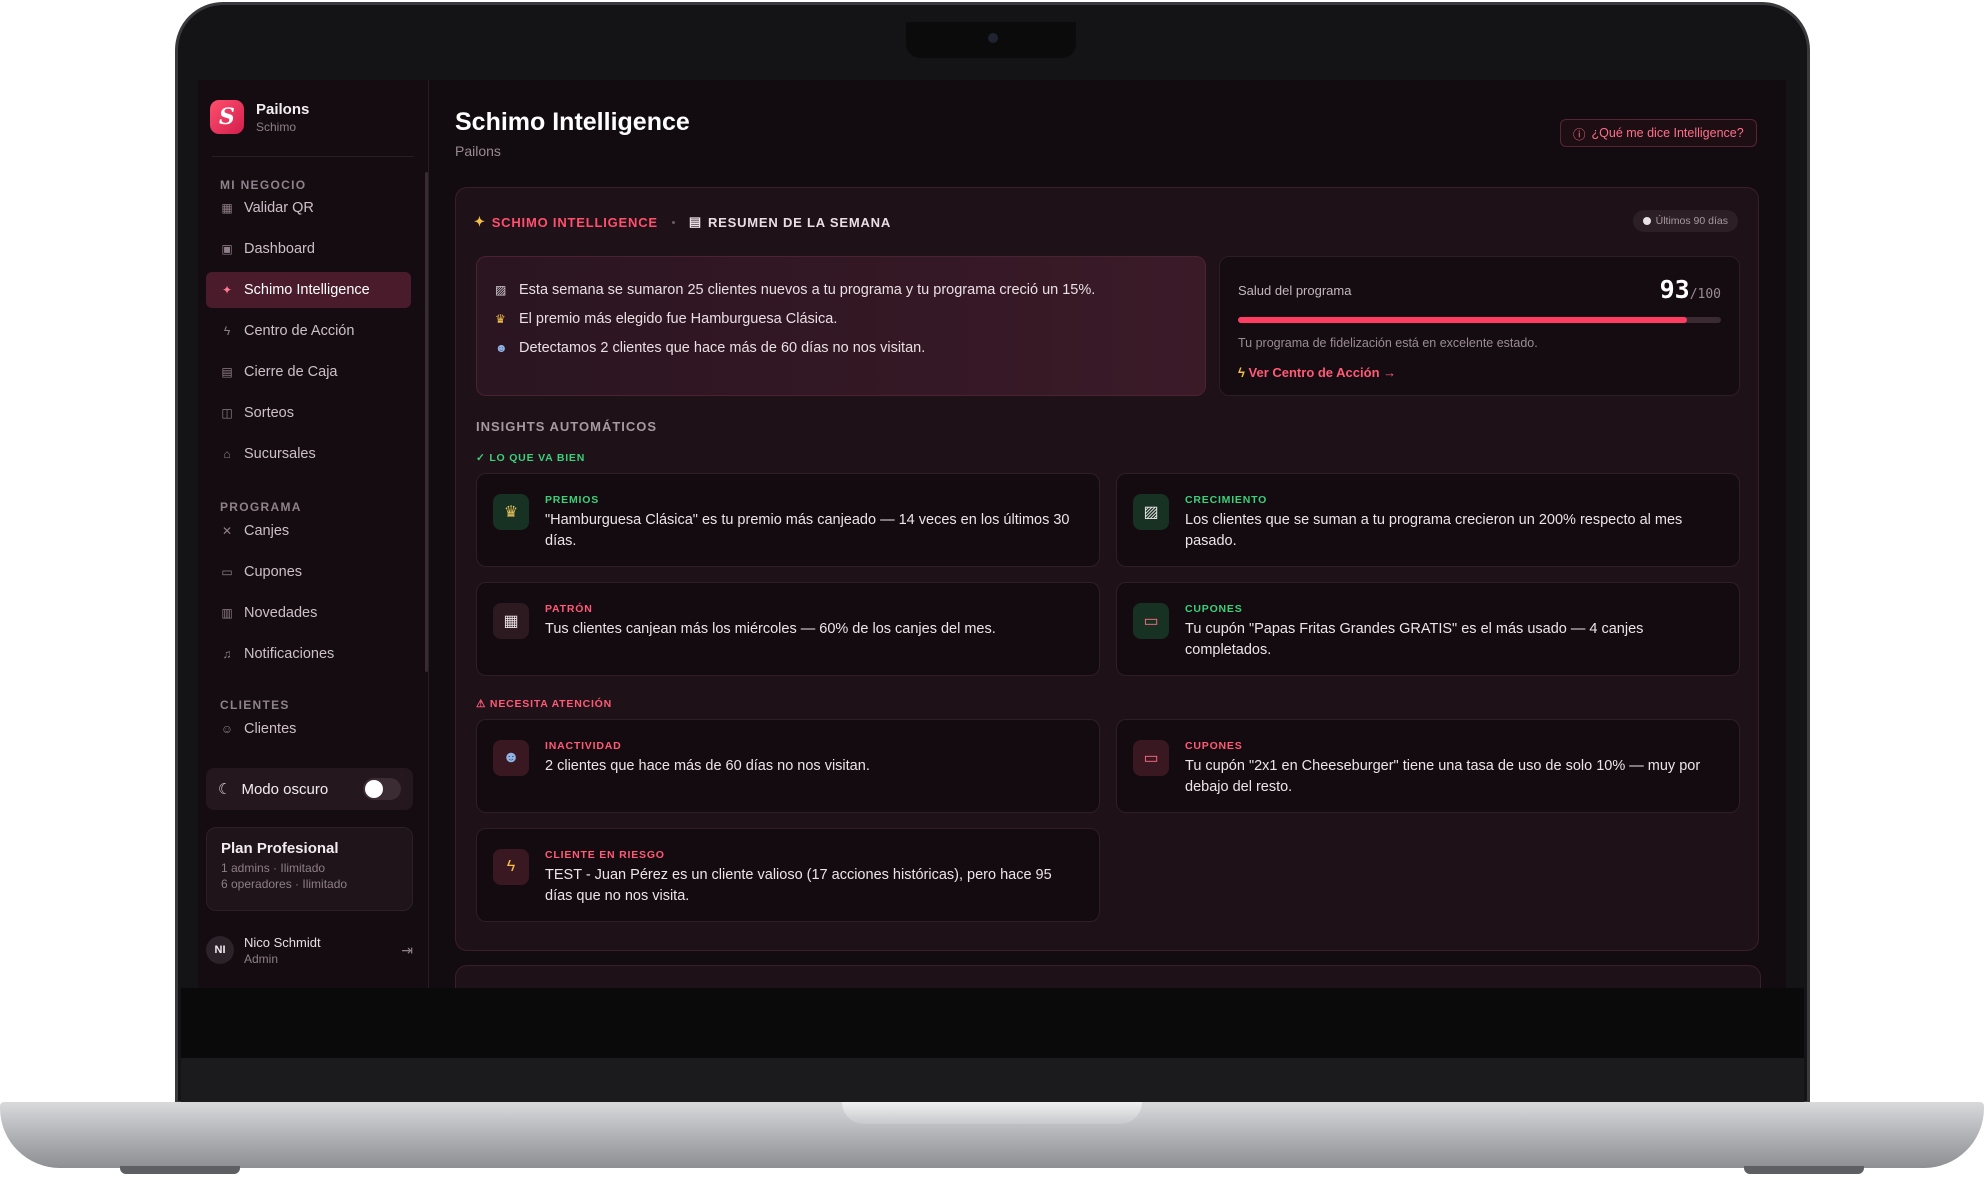 The image size is (1984, 1181). I want to click on period-label: Últimos 90 días, so click(1691, 221).